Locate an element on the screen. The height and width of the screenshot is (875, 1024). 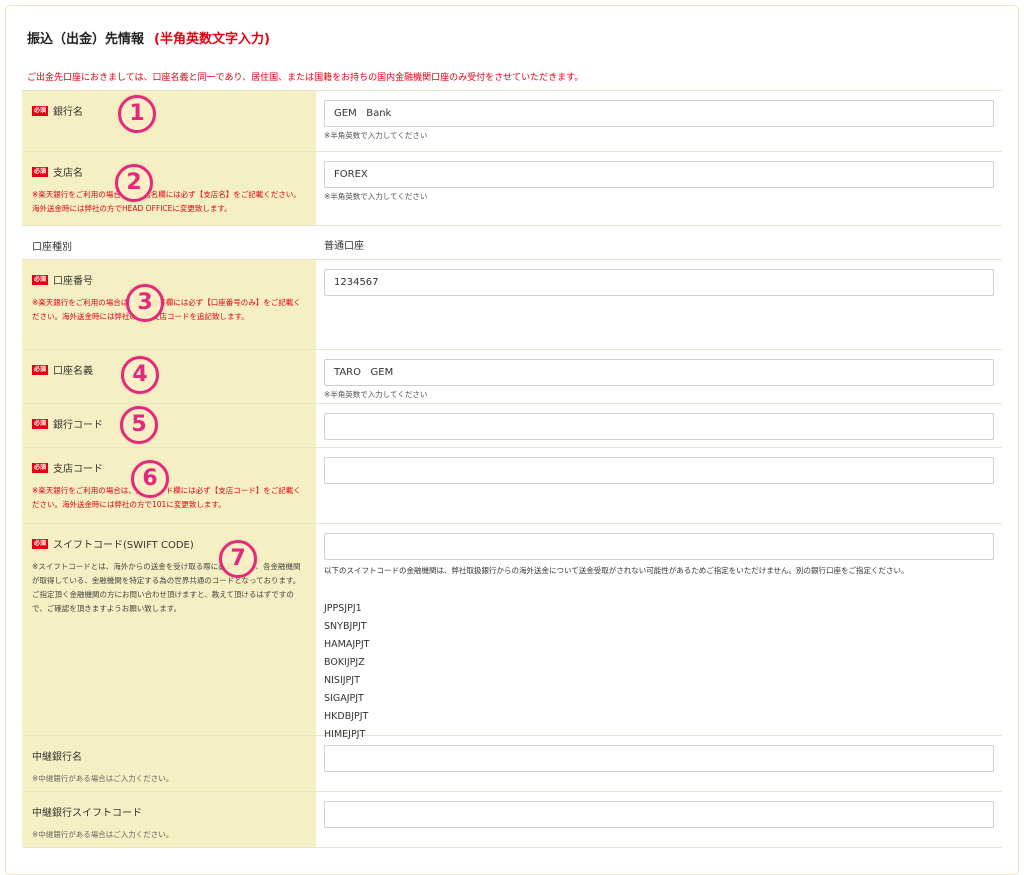
value-cell-bank-code is located at coordinates (660, 425).